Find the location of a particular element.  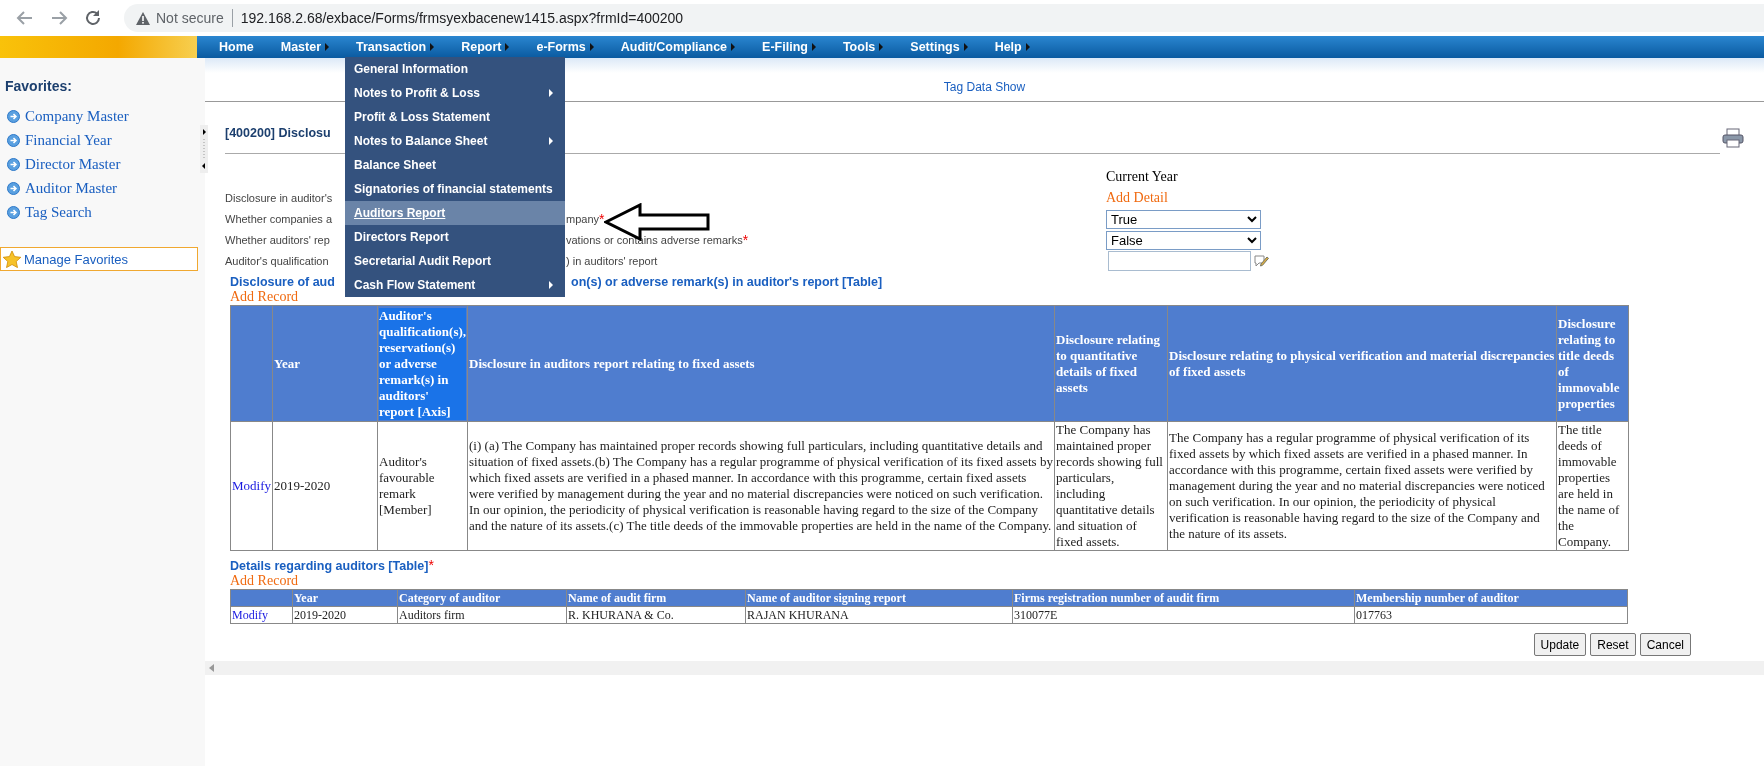

table-cell: RAJAN KHURANA is located at coordinates (879, 615).